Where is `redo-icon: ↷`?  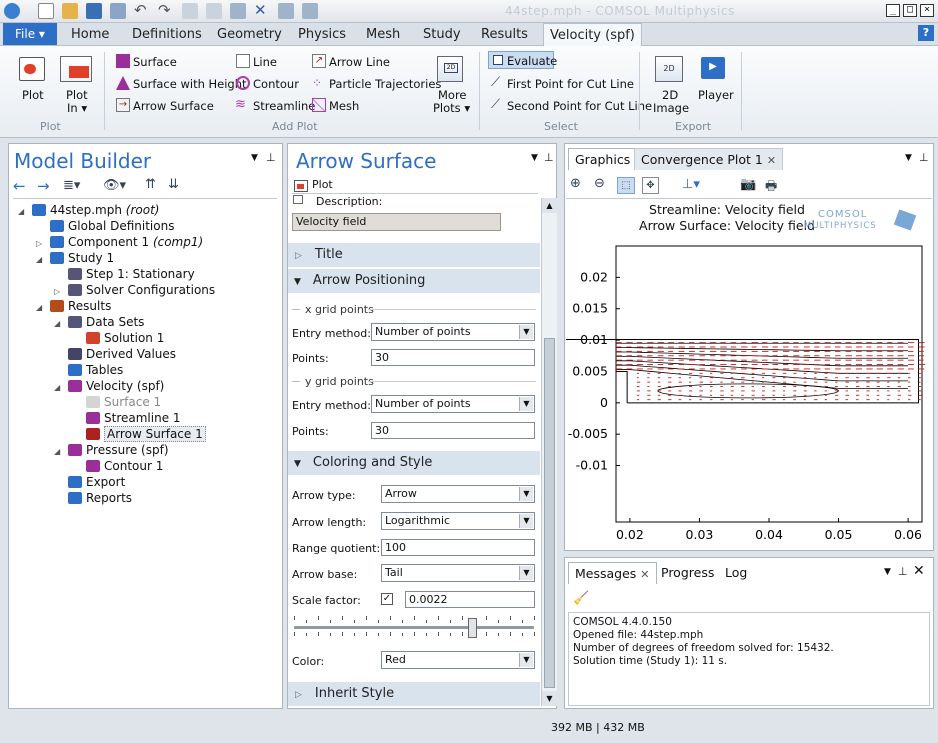
redo-icon: ↷ is located at coordinates (166, 11).